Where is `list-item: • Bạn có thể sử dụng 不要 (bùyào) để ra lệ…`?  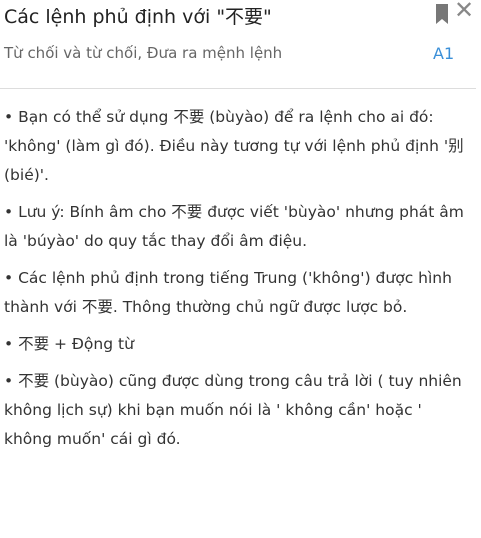 list-item: • Bạn có thể sử dụng 不要 (bùyào) để ra lệ… is located at coordinates (234, 146).